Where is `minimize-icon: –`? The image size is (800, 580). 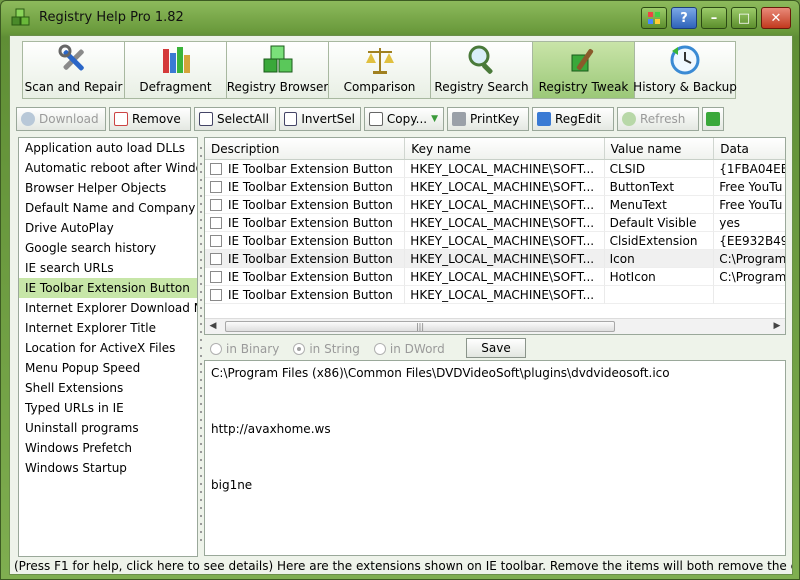
minimize-icon: – is located at coordinates (714, 18).